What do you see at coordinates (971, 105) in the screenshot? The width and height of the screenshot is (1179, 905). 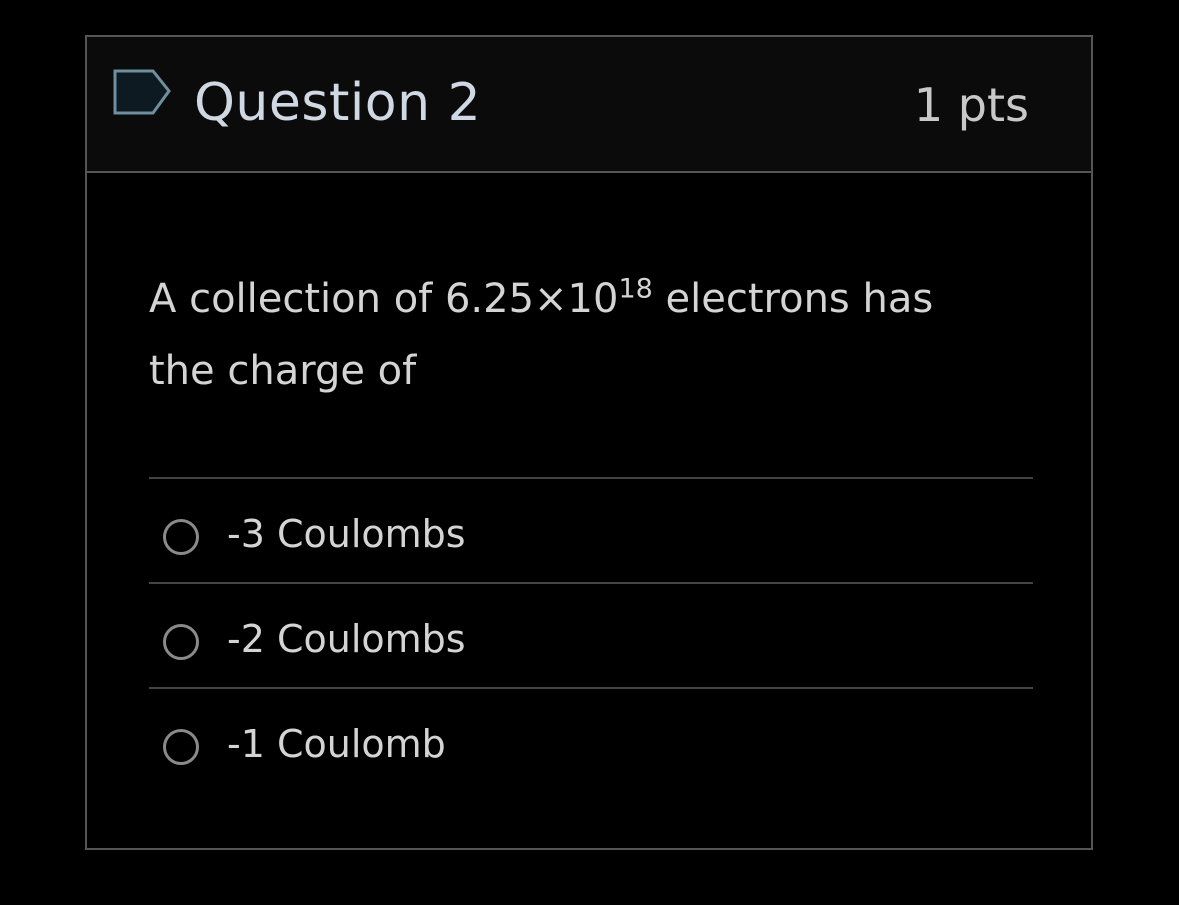 I see `question-points: 1 pts` at bounding box center [971, 105].